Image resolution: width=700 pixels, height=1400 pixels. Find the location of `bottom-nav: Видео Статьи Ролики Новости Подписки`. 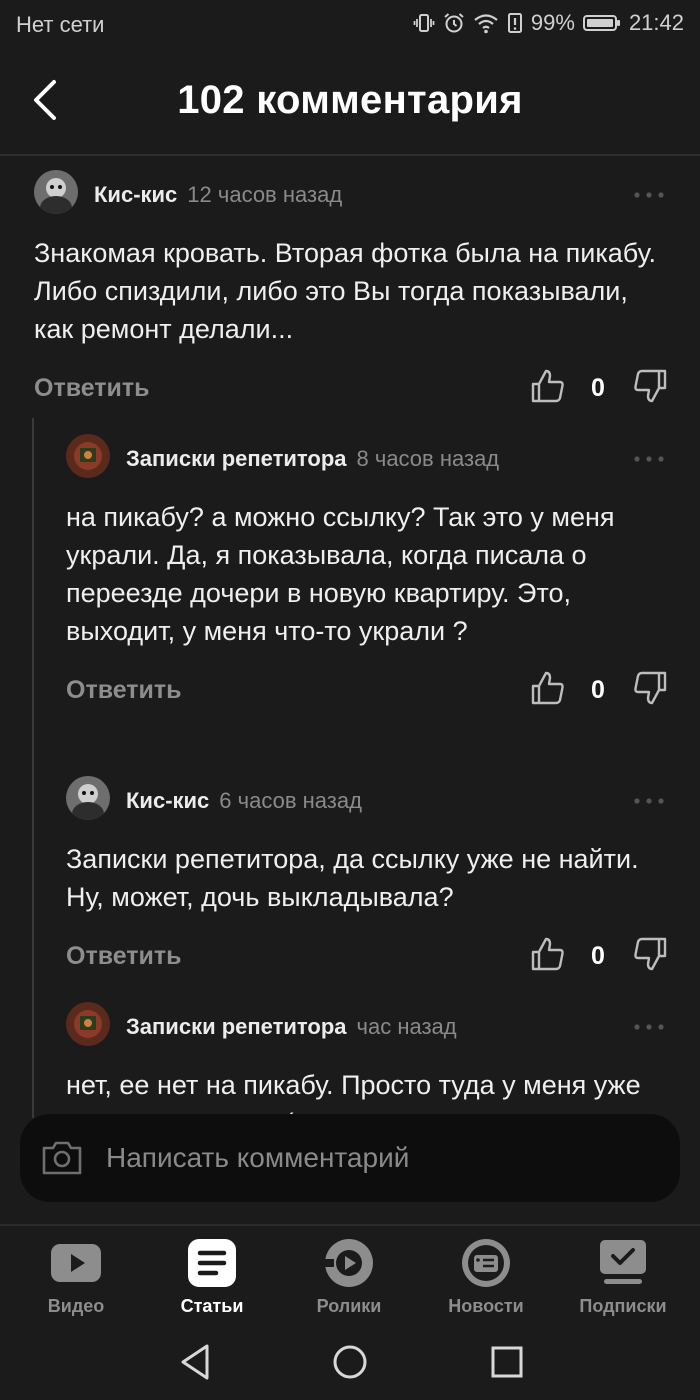

bottom-nav: Видео Статьи Ролики Новости Подписки is located at coordinates (350, 1274).